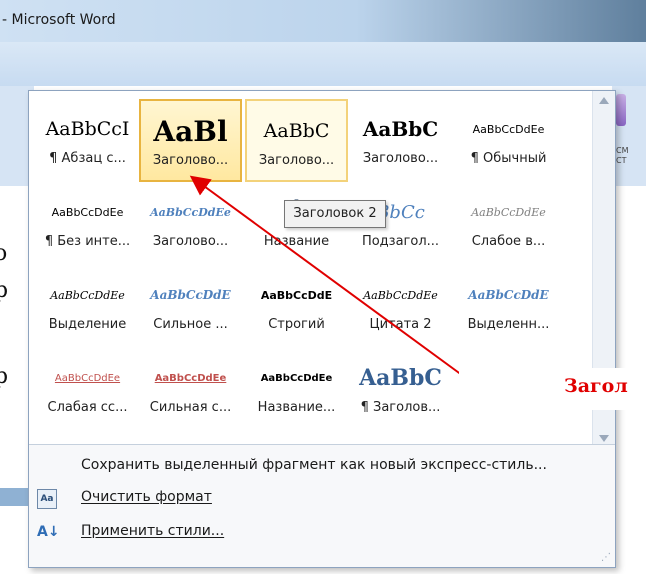 This screenshot has width=646, height=574. Describe the element at coordinates (596, 386) in the screenshot. I see `callout-text: Загол` at that location.